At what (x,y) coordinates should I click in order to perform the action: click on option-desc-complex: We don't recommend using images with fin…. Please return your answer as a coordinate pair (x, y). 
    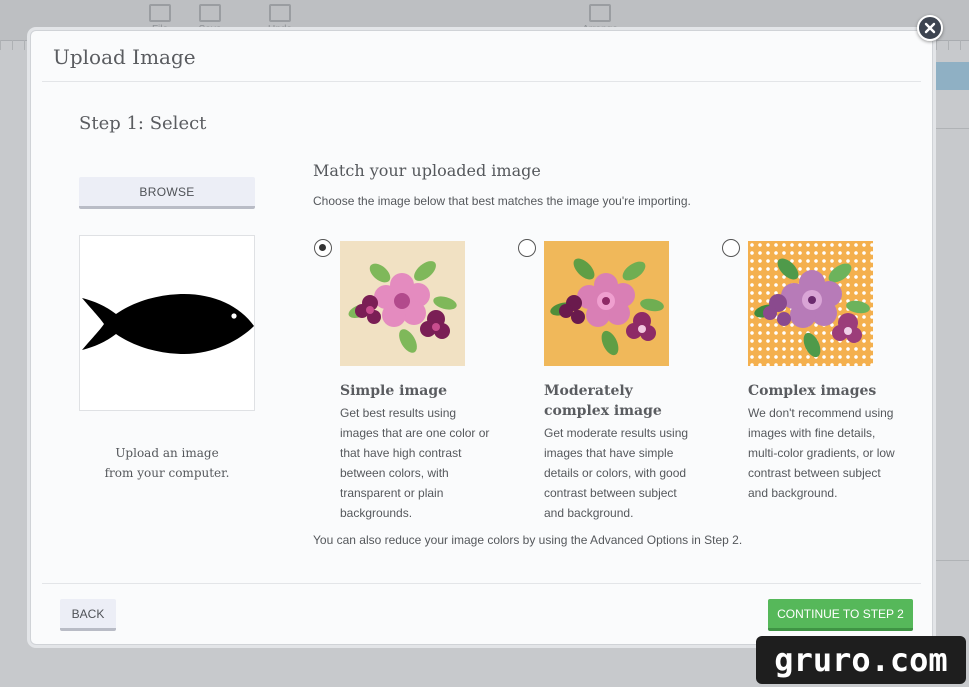
    Looking at the image, I should click on (828, 453).